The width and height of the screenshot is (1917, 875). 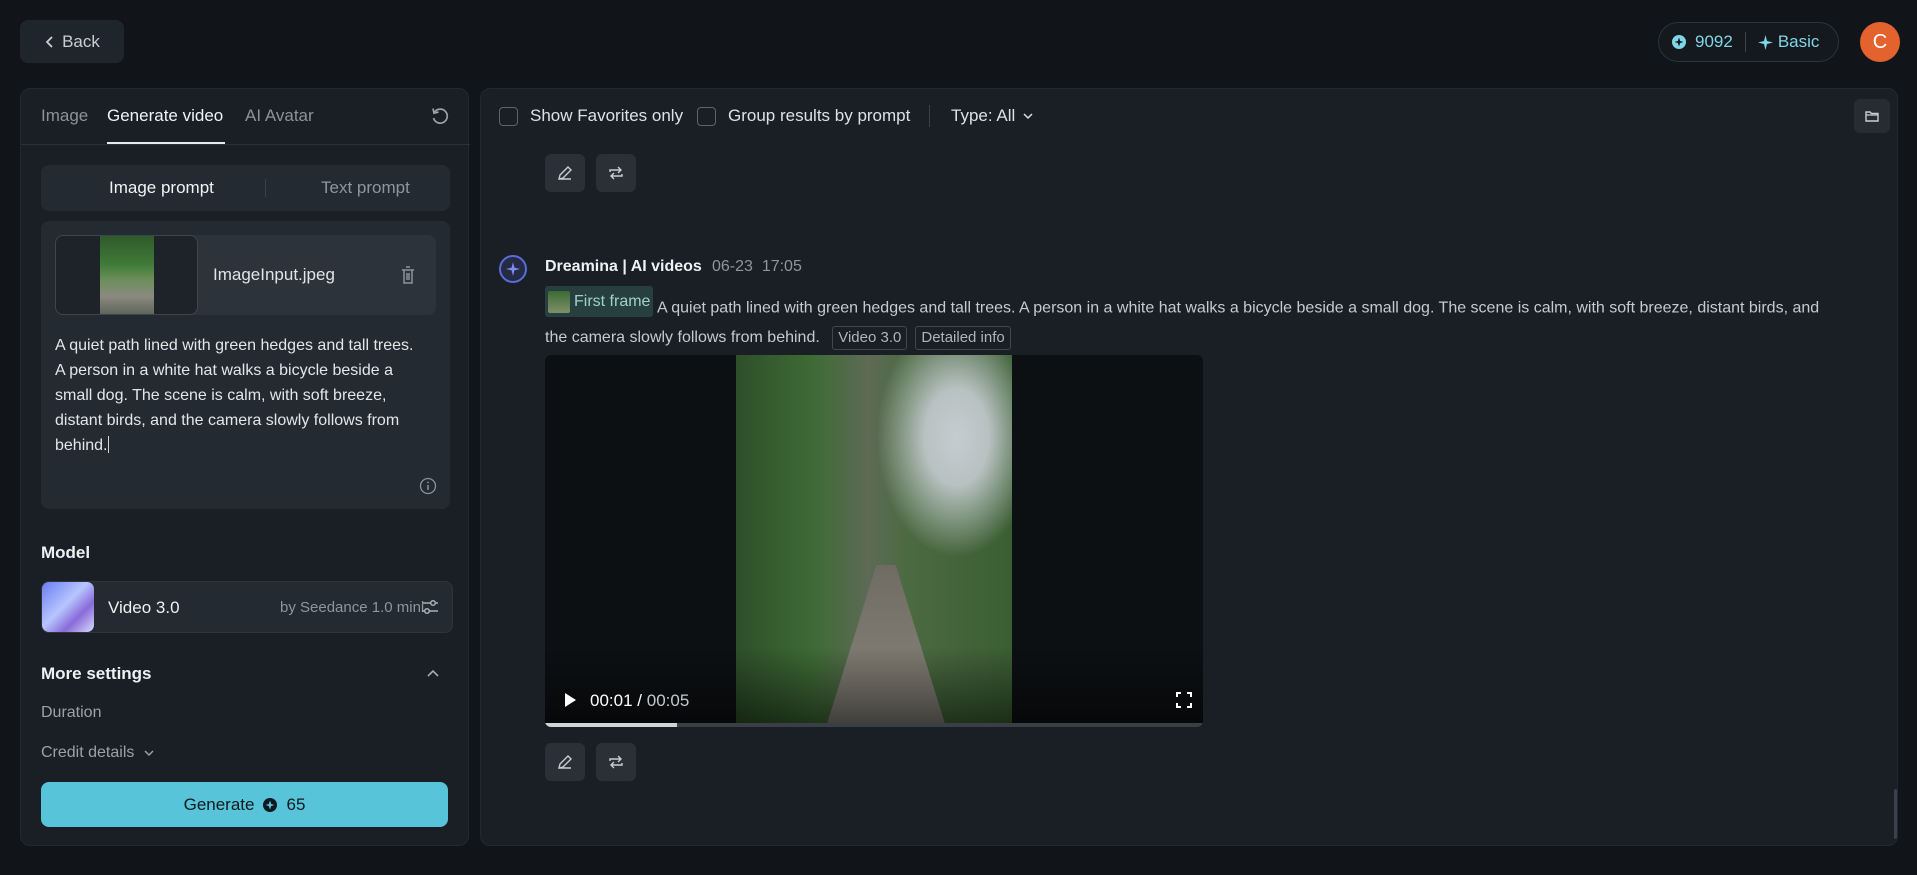 I want to click on thumbnail-image, so click(x=127, y=275).